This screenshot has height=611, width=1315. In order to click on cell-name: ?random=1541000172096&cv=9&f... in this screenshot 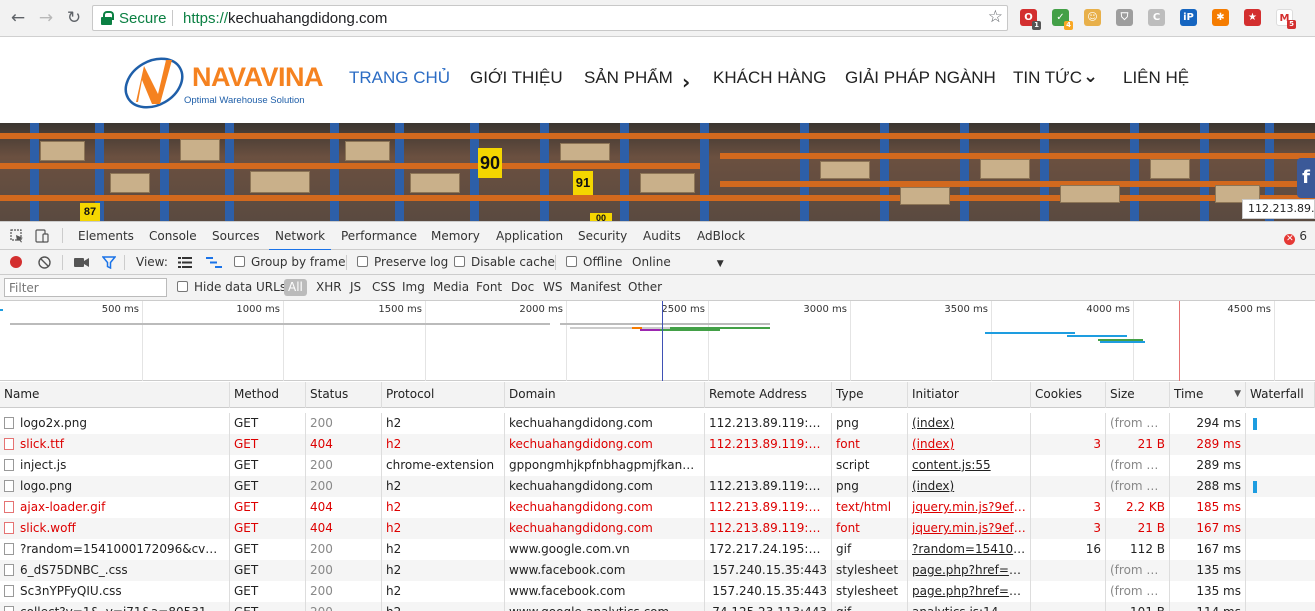, I will do `click(115, 549)`.